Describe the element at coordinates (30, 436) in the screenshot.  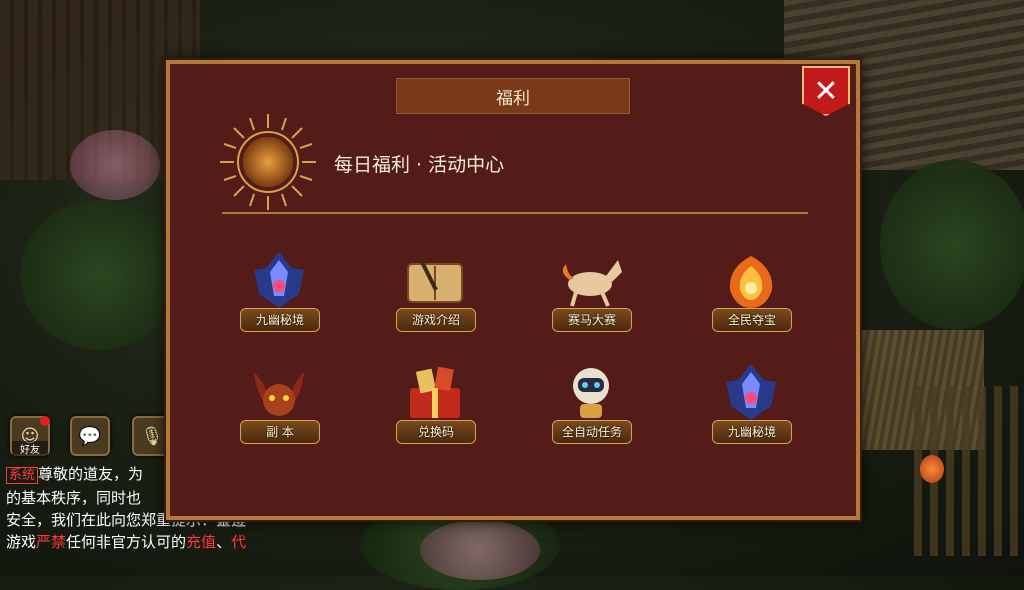
I see `friends-button: ☺ 好友` at that location.